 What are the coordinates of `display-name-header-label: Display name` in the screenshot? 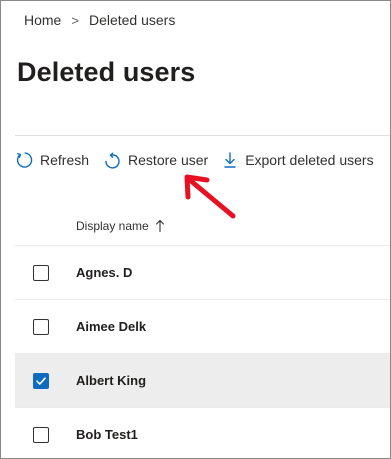 It's located at (112, 226).